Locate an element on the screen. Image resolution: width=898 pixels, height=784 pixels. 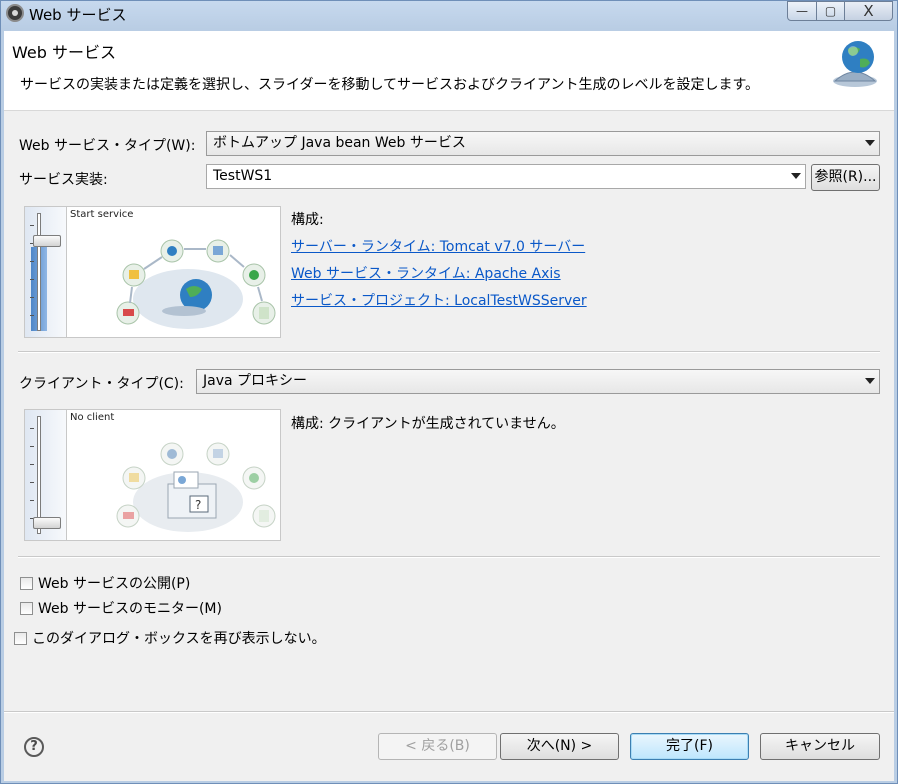
service-impl-label: サービス実装: is located at coordinates (63, 180).